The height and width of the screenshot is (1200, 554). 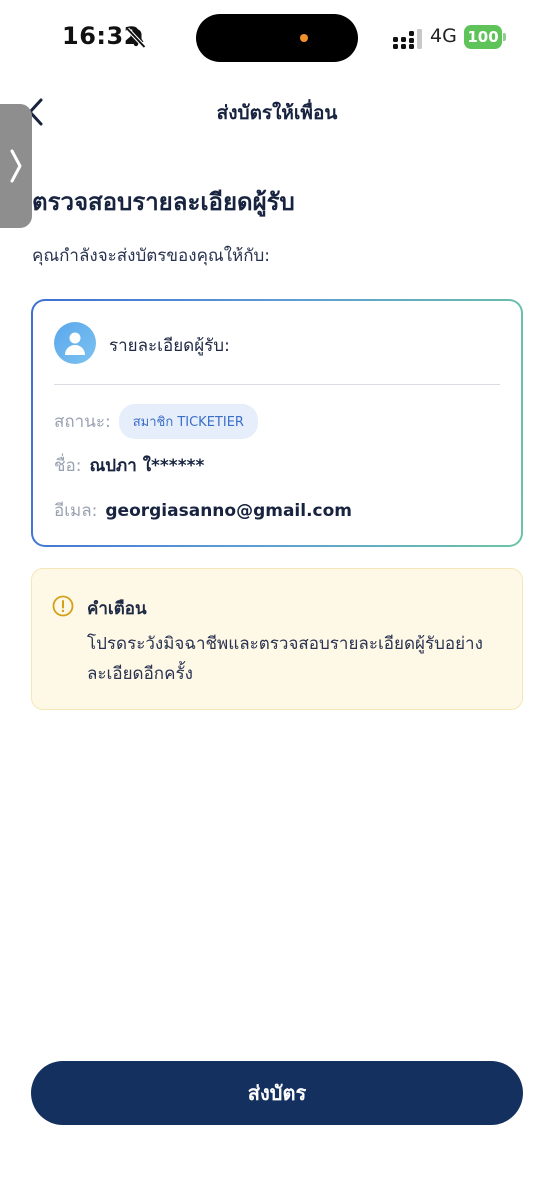 I want to click on chevron-right-icon, so click(x=16, y=166).